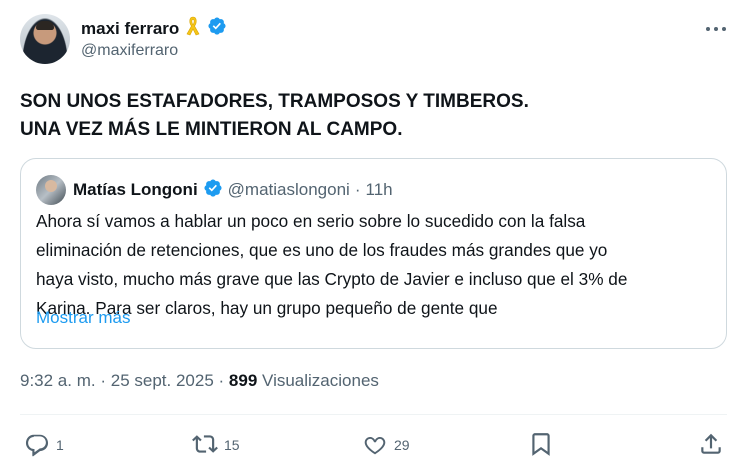  I want to click on bookmark-icon, so click(541, 445).